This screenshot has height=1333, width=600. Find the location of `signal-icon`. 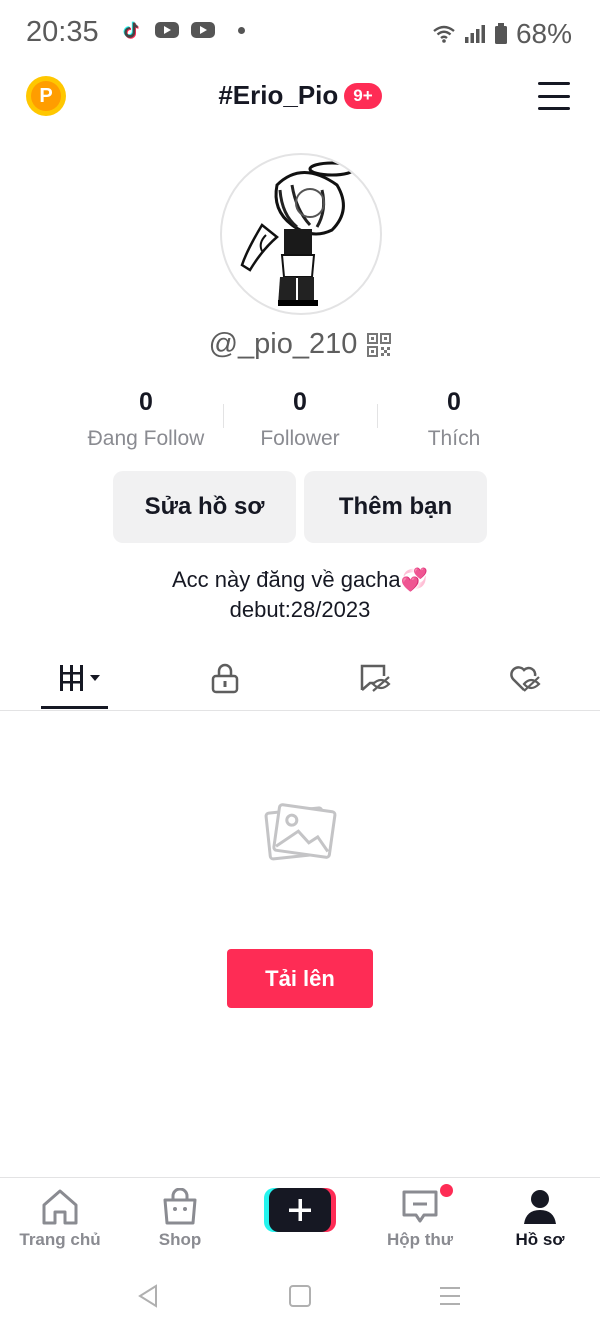

signal-icon is located at coordinates (474, 34).